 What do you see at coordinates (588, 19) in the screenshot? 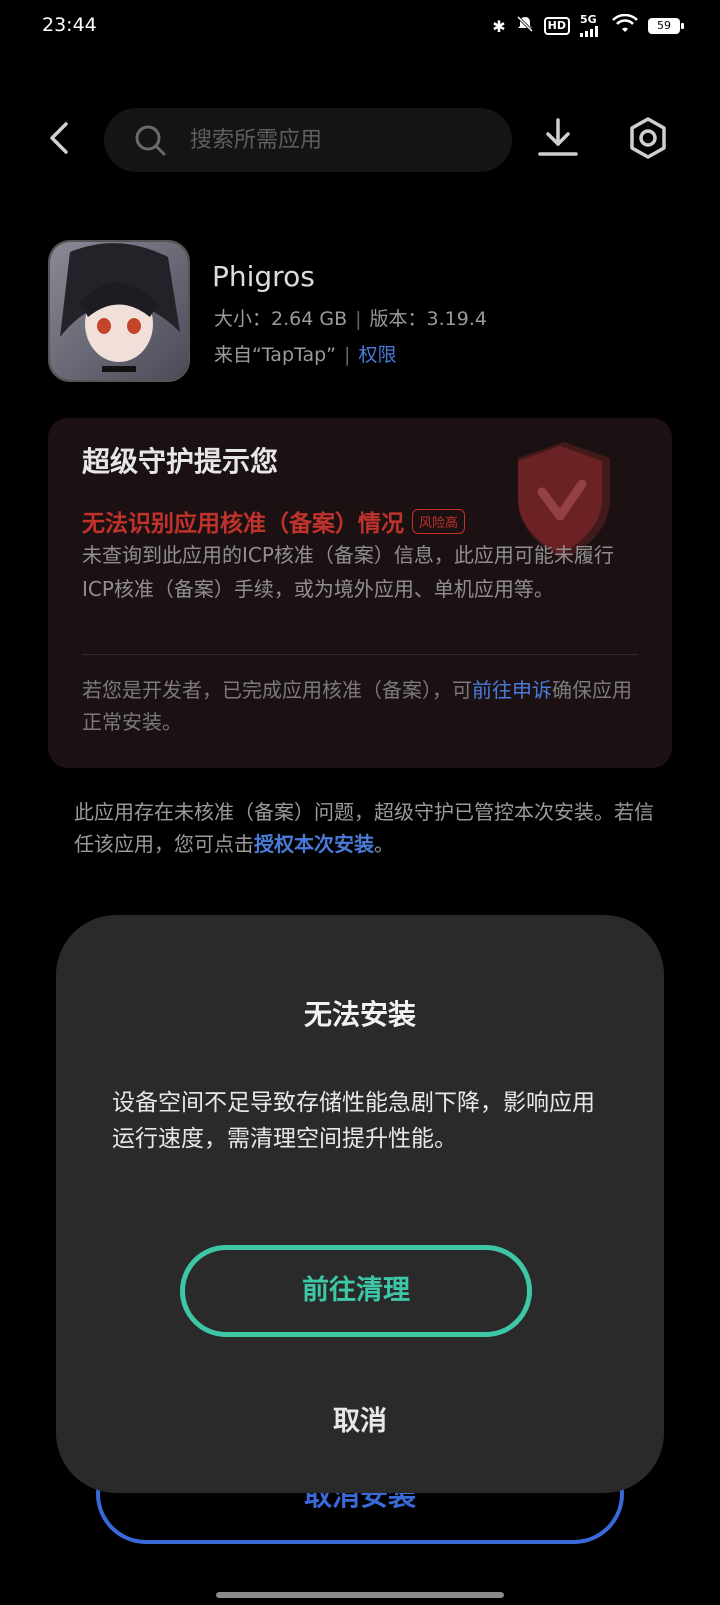
I see `network-type: 5G` at bounding box center [588, 19].